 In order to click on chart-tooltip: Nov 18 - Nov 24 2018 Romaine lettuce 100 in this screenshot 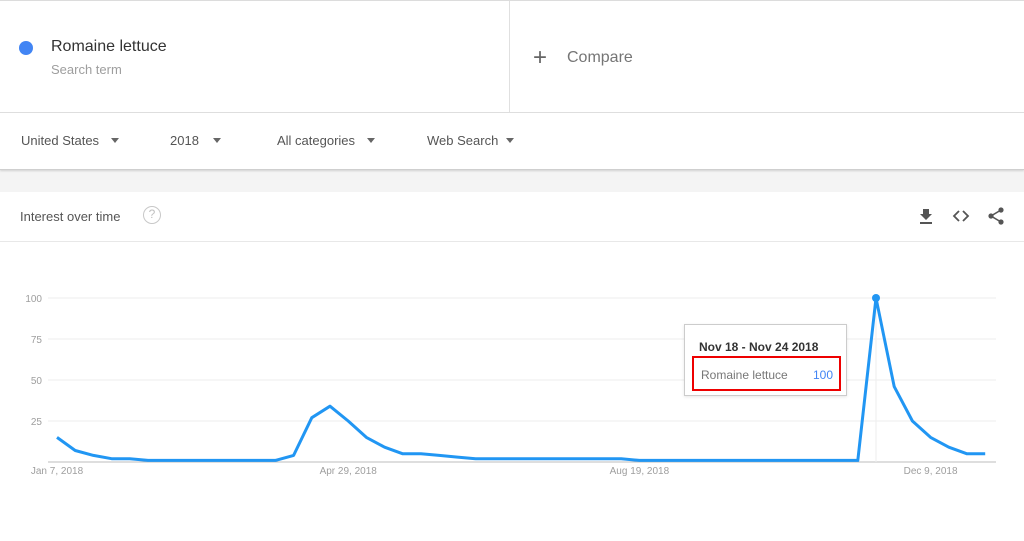, I will do `click(765, 360)`.